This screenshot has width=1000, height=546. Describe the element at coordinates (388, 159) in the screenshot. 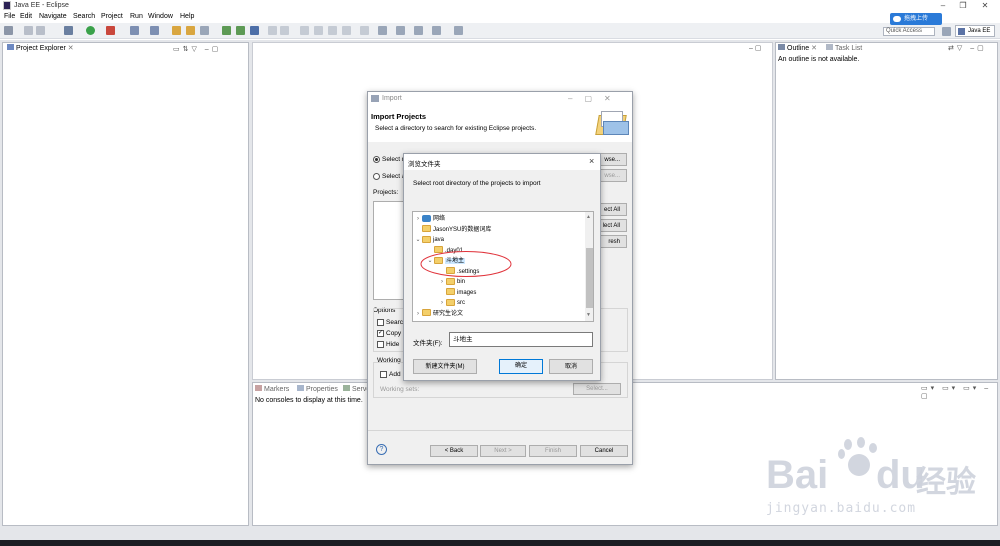

I see `radio-select-root: Select r` at that location.